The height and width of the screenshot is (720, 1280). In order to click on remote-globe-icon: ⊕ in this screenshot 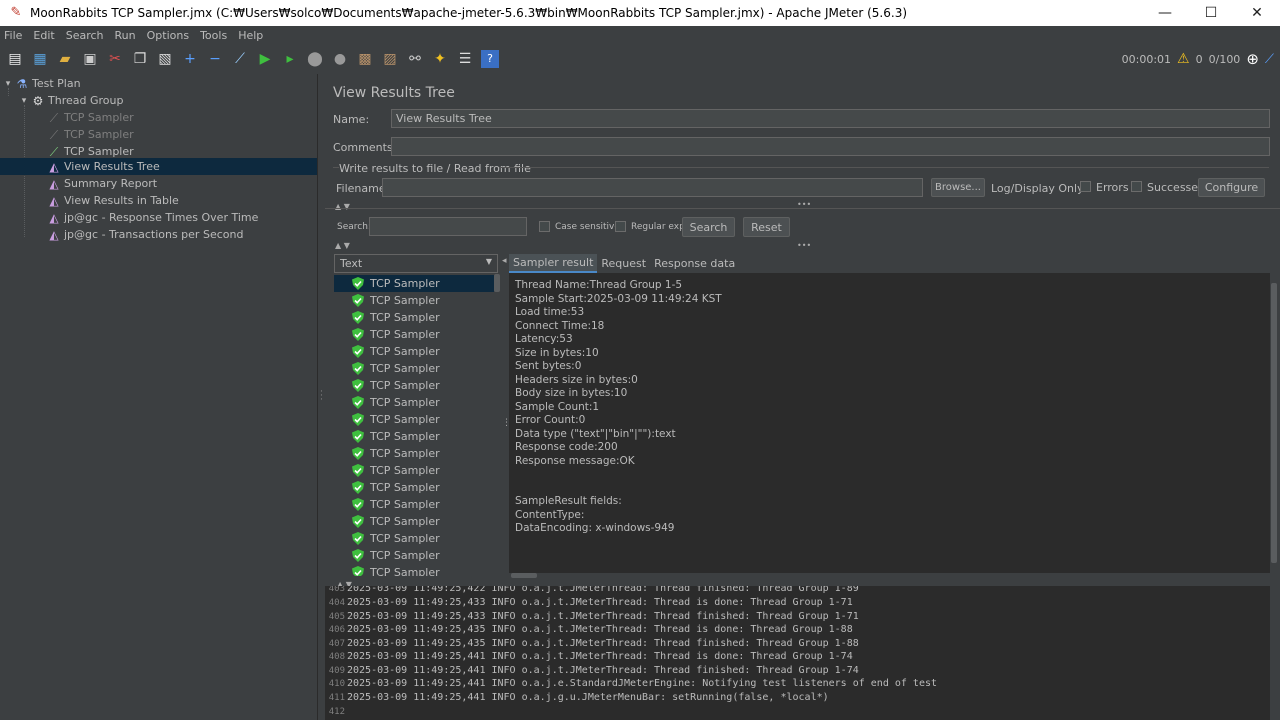, I will do `click(1252, 59)`.